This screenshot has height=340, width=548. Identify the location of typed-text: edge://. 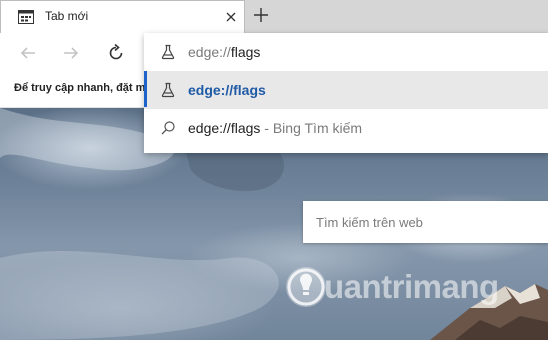
(209, 52).